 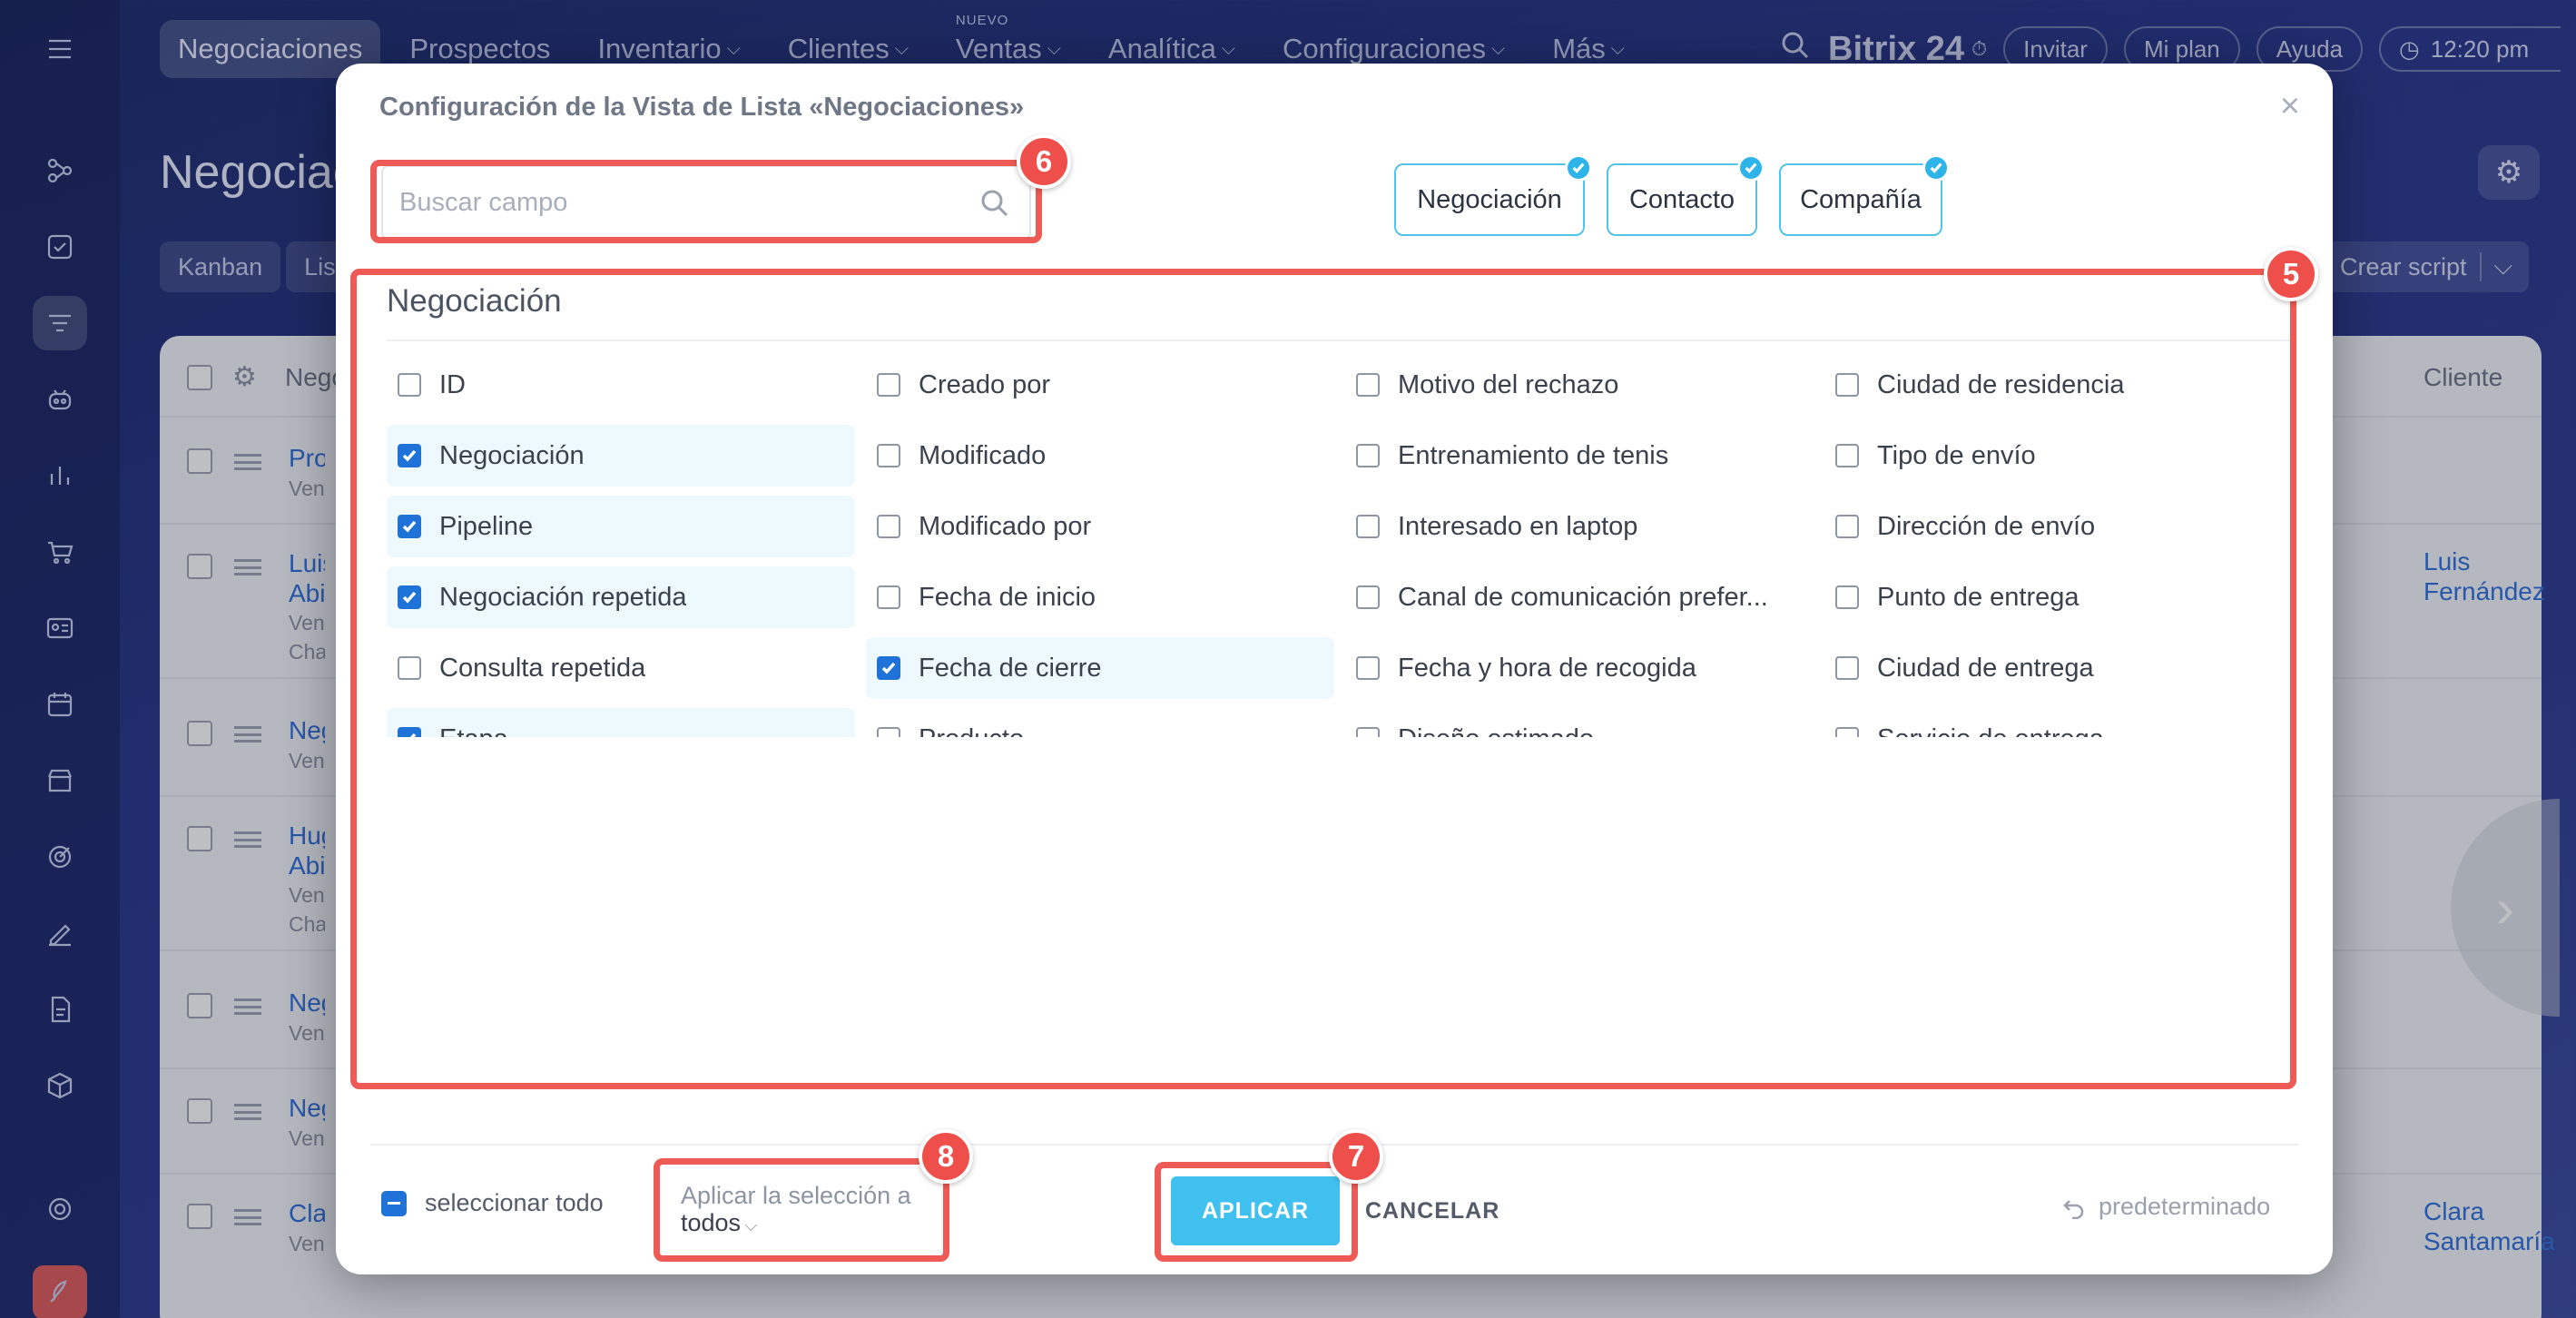 I want to click on field-label: Tipo de envío, so click(x=1956, y=455).